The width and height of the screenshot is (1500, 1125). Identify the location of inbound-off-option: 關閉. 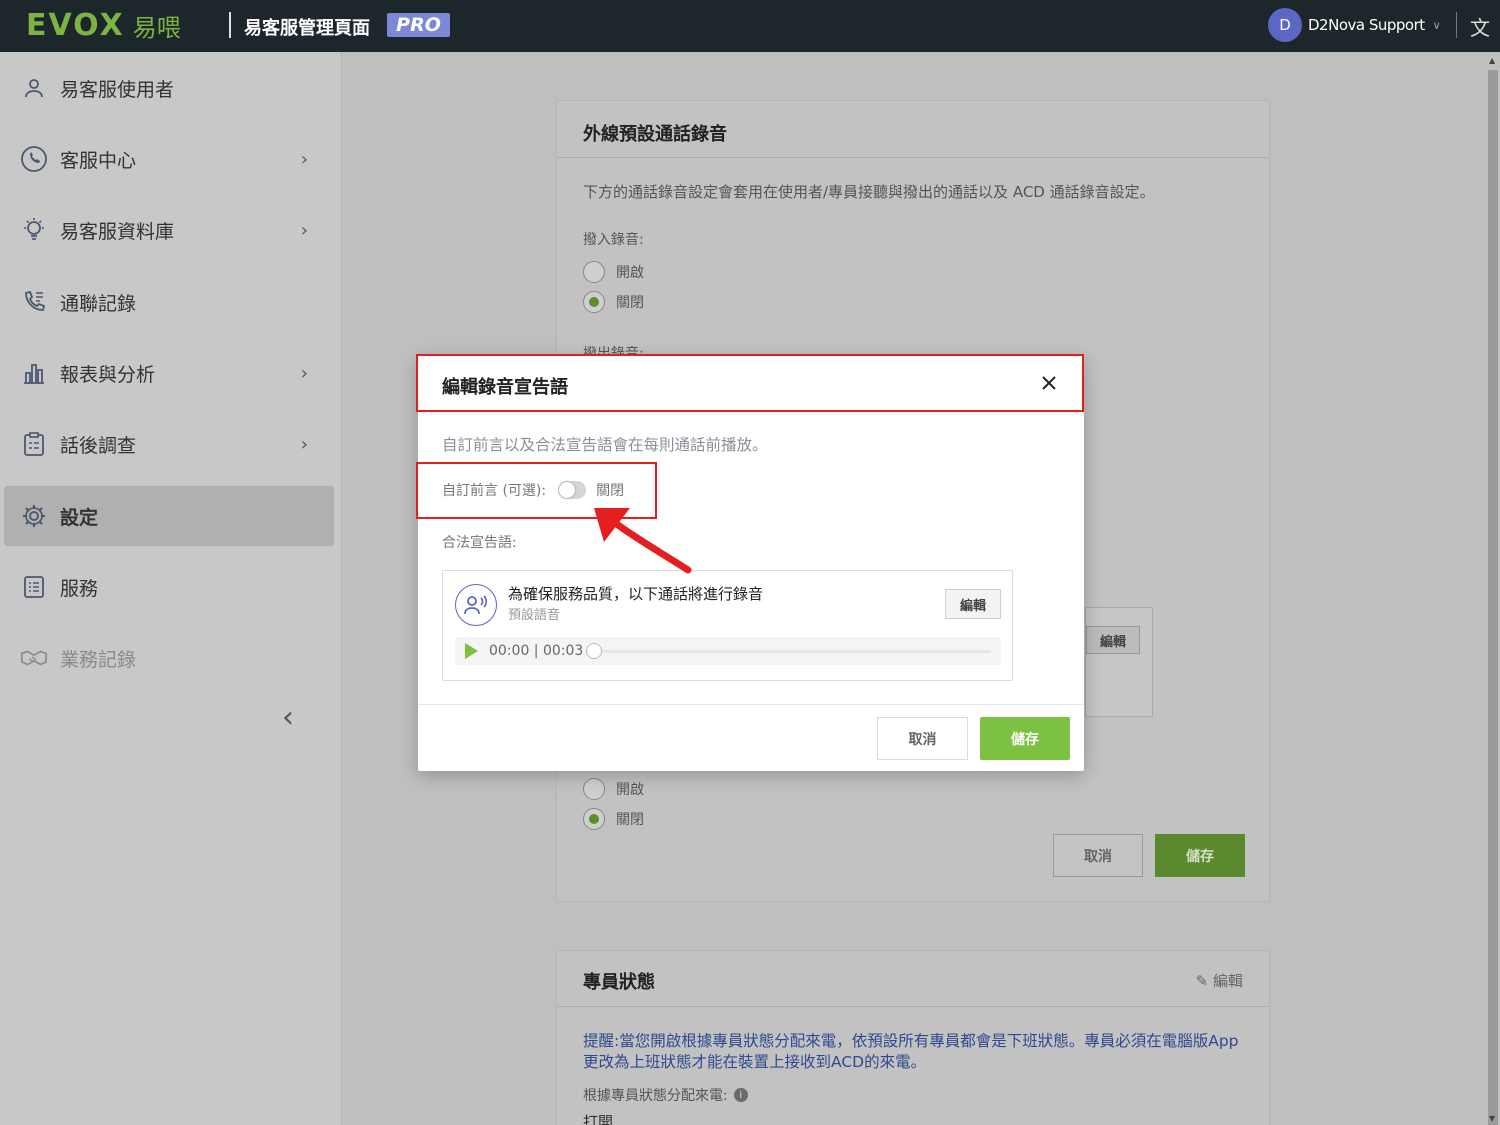
(613, 302).